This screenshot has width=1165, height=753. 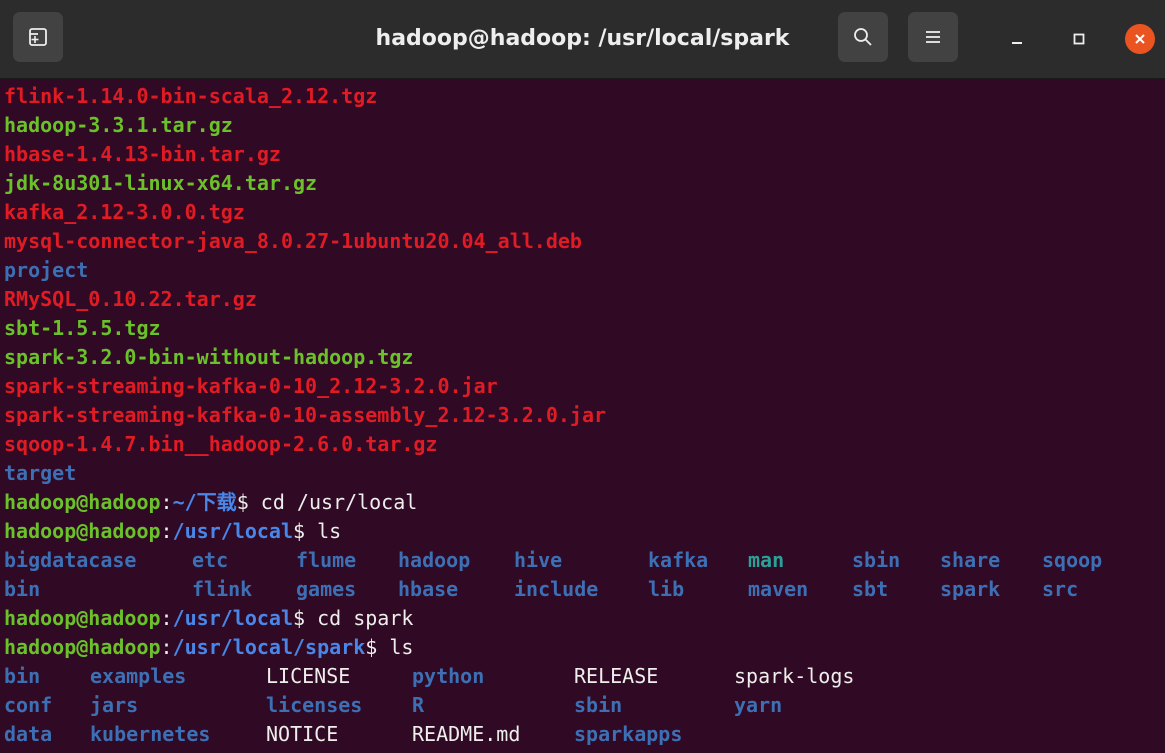 I want to click on search-icon, so click(x=863, y=37).